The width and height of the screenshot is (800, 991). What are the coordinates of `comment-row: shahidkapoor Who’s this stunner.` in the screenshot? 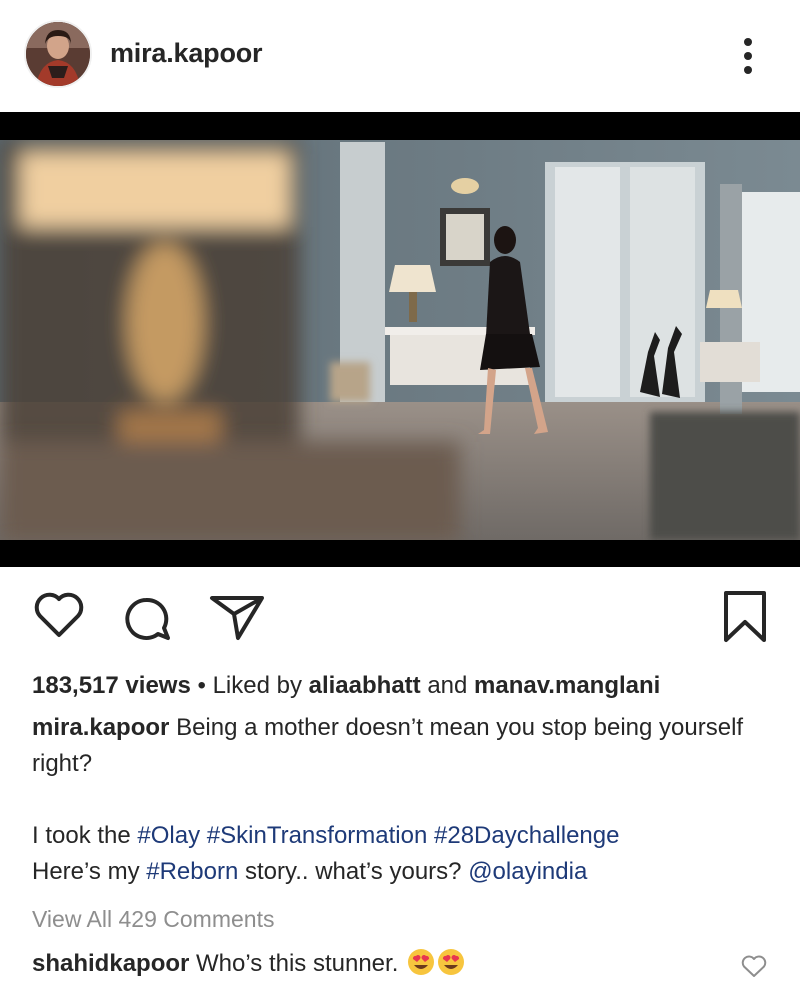 It's located at (248, 963).